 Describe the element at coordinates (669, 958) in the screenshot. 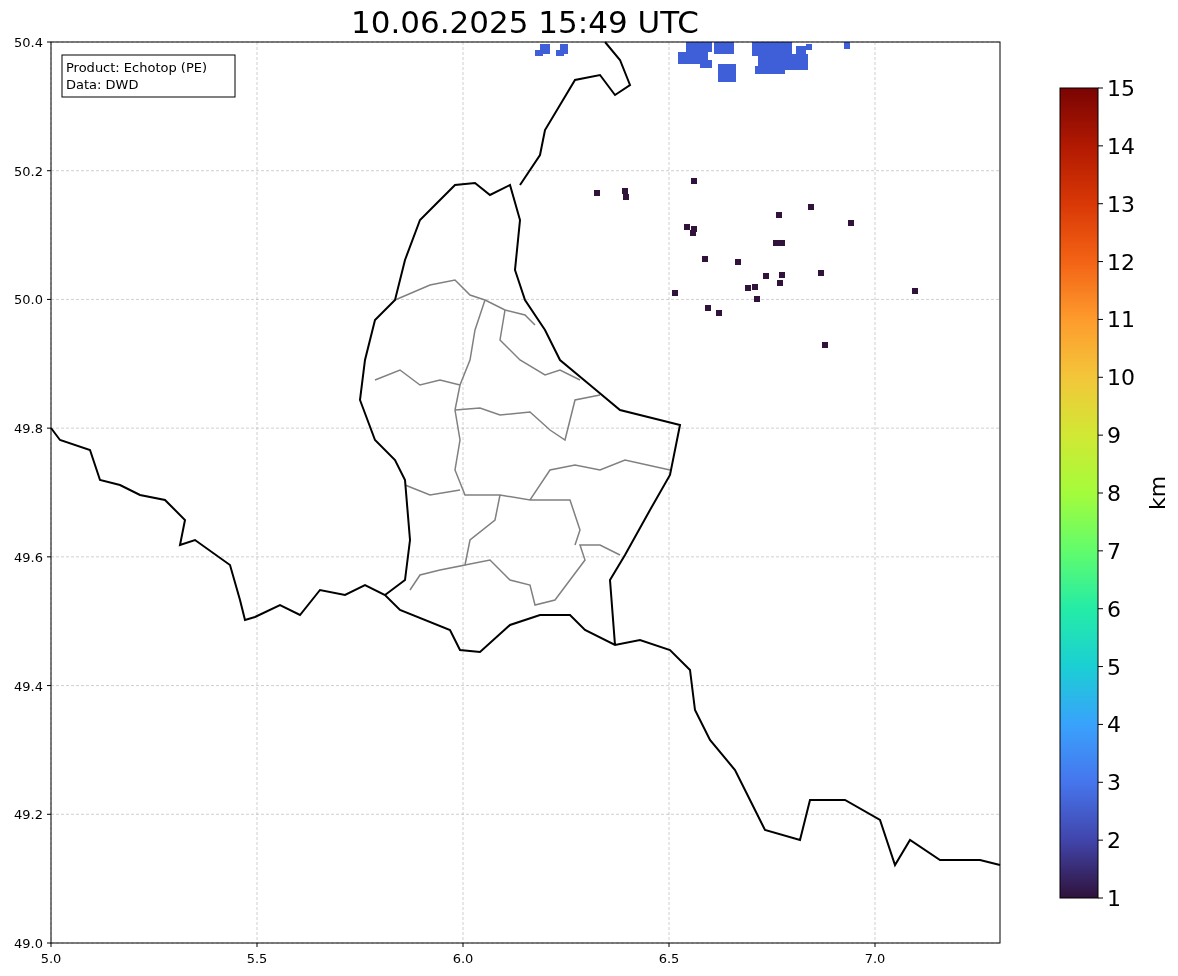

I see `axis-tick-label: 6.5` at that location.